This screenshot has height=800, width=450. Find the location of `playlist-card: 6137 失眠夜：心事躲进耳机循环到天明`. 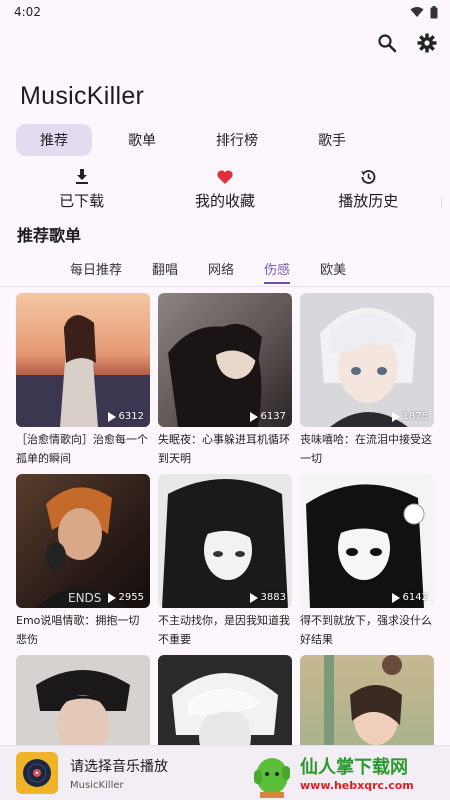

playlist-card: 6137 失眠夜：心事躲进耳机循环到天明 is located at coordinates (225, 380).